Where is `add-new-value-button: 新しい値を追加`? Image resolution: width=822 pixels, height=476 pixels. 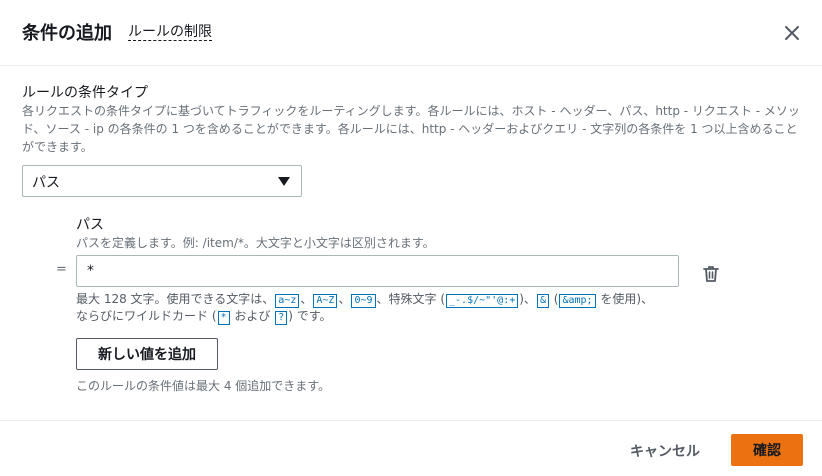 add-new-value-button: 新しい値を追加 is located at coordinates (147, 354).